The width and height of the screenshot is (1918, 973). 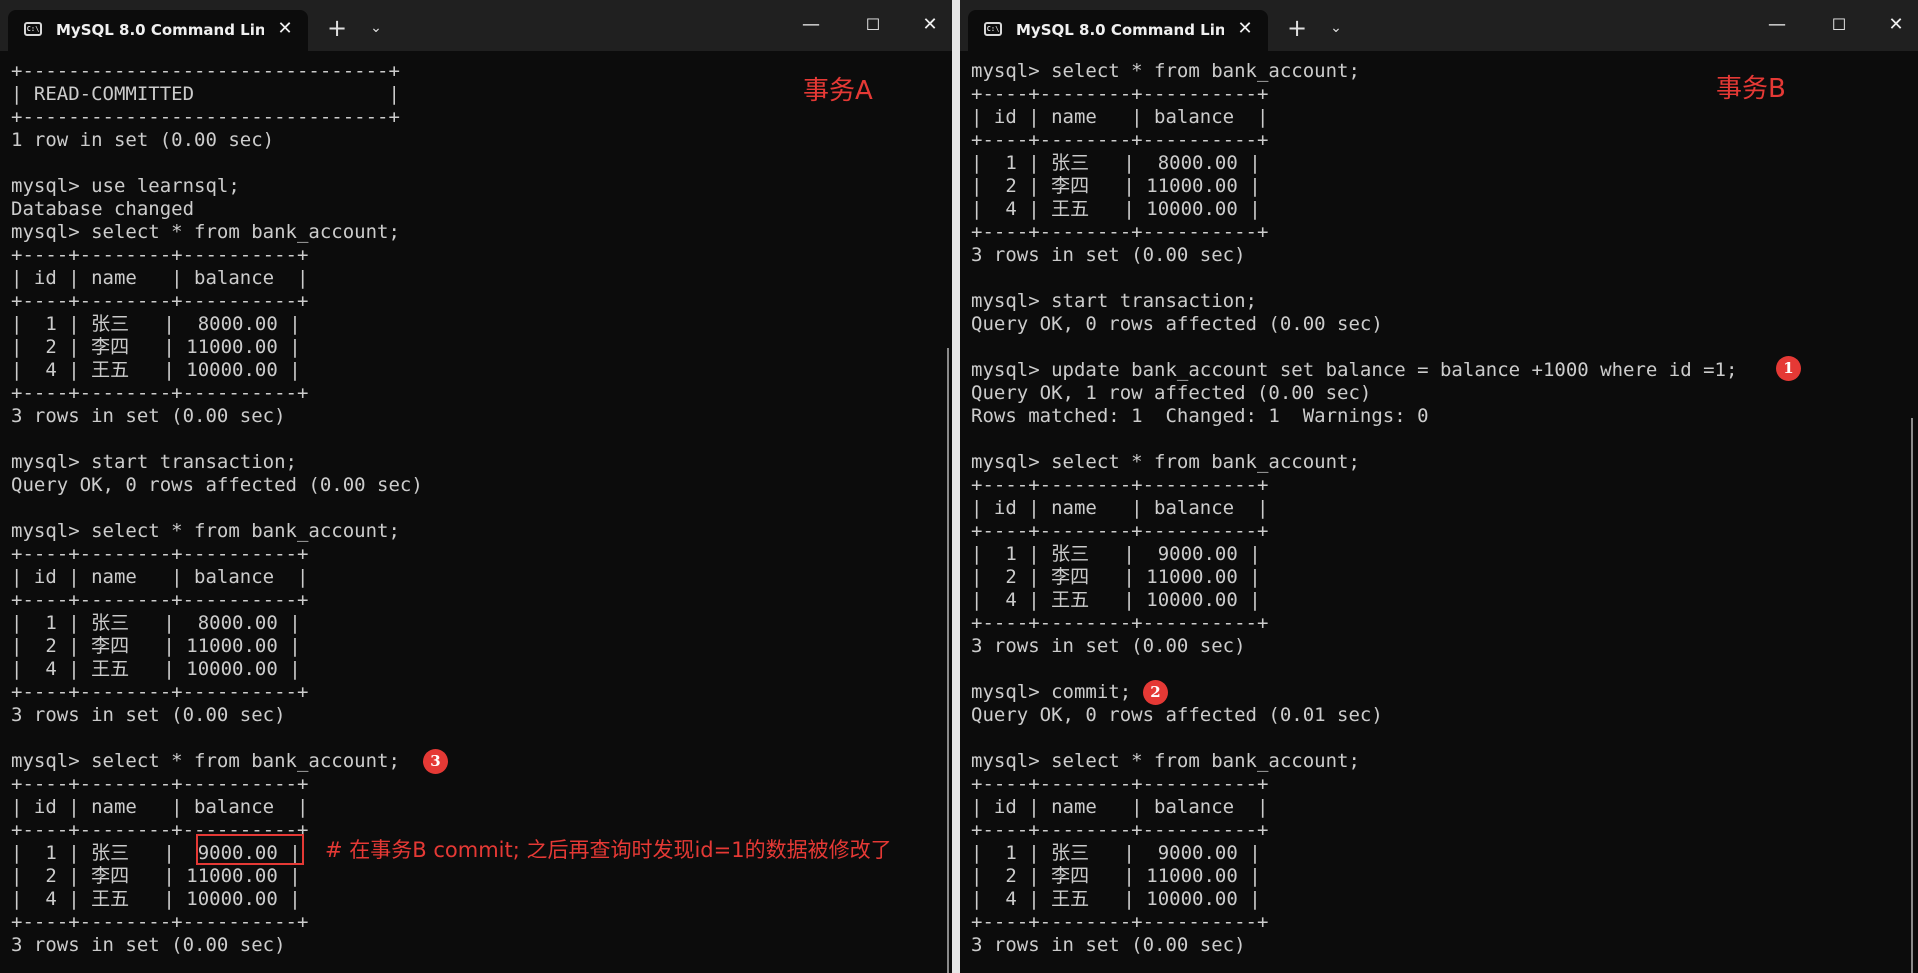 What do you see at coordinates (1155, 692) in the screenshot?
I see `step-badge: 2` at bounding box center [1155, 692].